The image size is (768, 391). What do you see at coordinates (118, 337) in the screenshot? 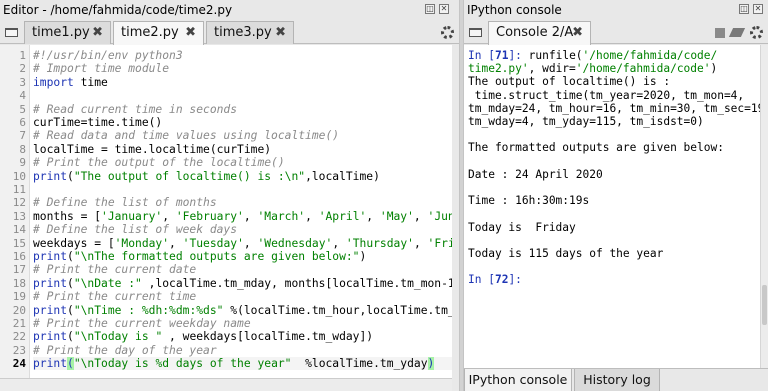
I see `code-token: "\nToday is "` at bounding box center [118, 337].